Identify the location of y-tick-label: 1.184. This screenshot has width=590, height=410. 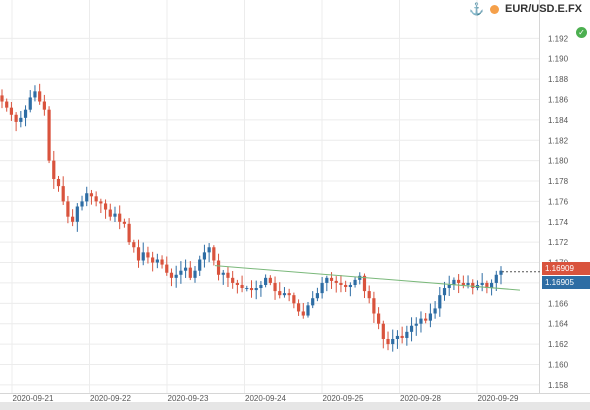
(558, 120).